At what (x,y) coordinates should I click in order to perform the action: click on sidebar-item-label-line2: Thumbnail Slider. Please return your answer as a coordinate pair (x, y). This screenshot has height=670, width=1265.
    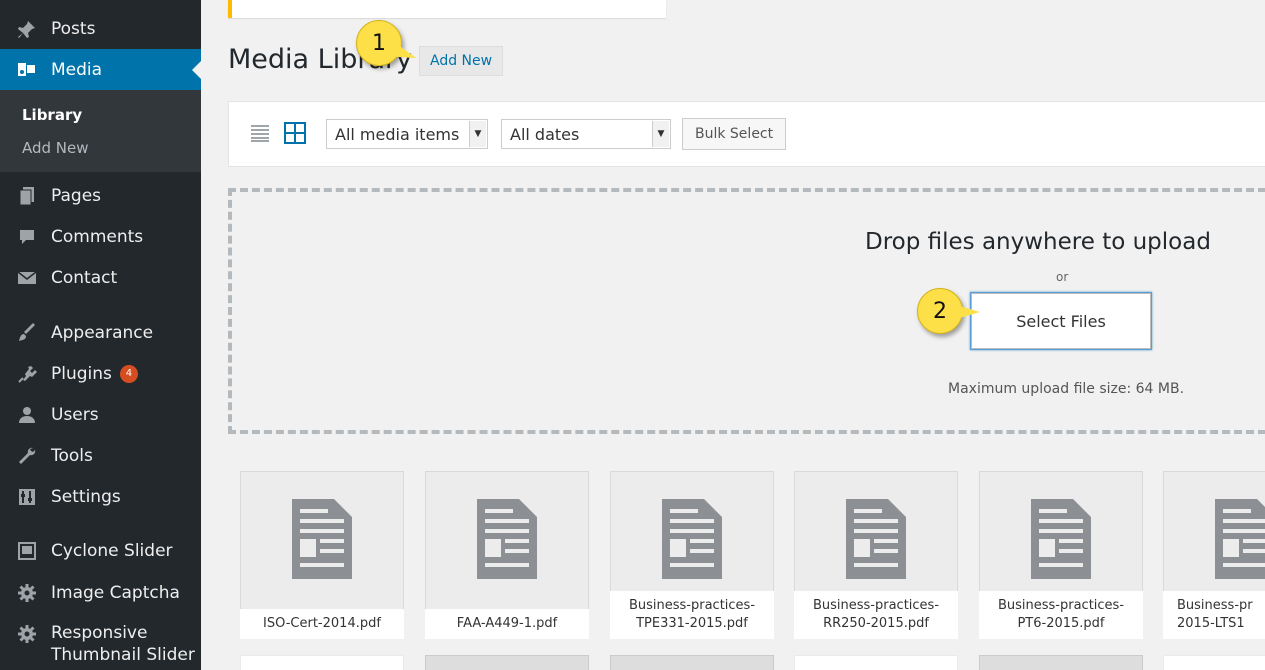
    Looking at the image, I should click on (123, 655).